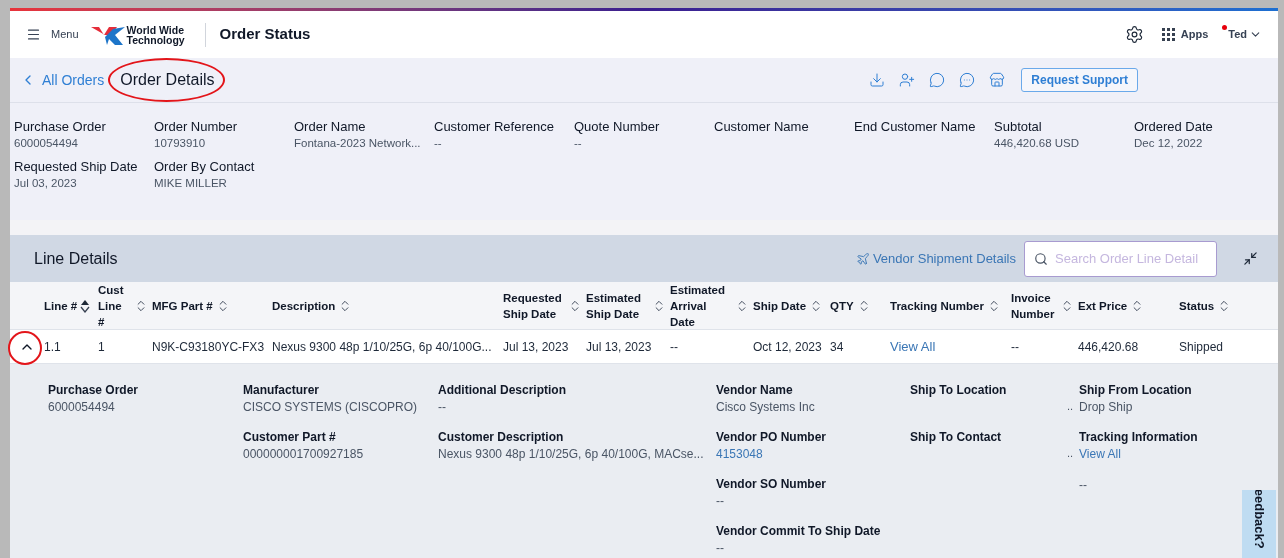 The height and width of the screenshot is (558, 1284). What do you see at coordinates (772, 437) in the screenshot?
I see `field-label: Vendor PO Number` at bounding box center [772, 437].